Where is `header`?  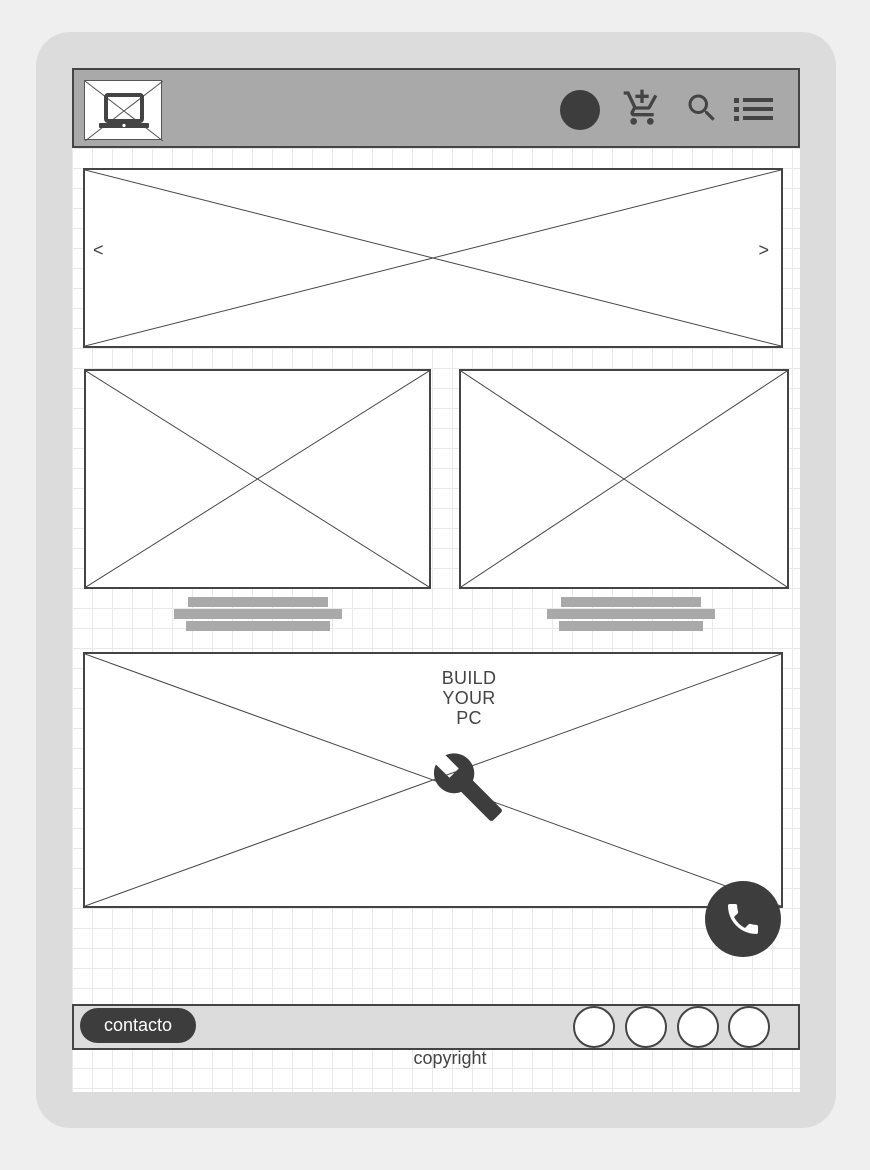
header is located at coordinates (436, 108).